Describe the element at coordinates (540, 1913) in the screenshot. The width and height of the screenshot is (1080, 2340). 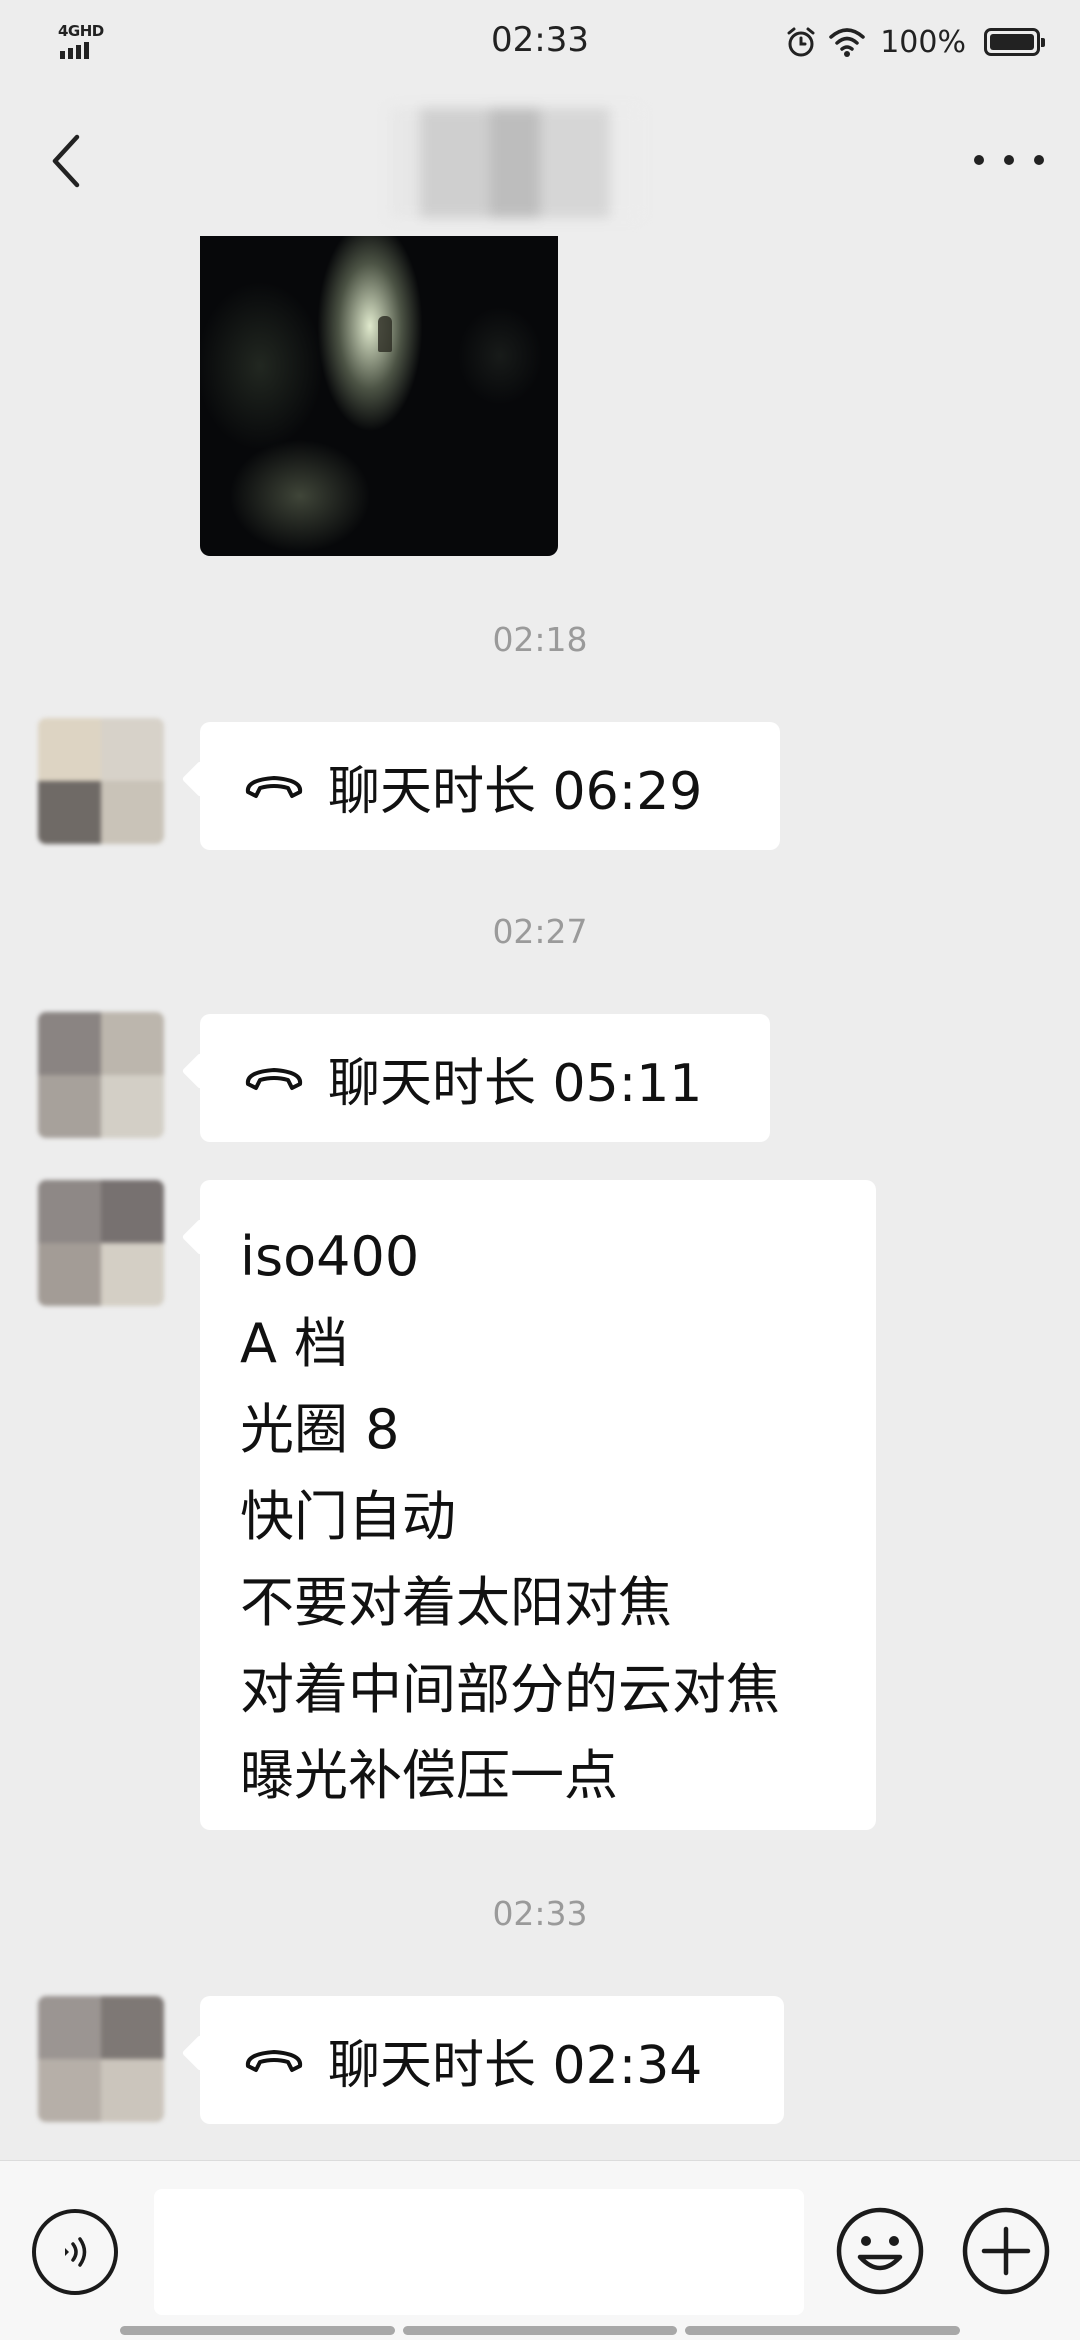
I see `timestamp: 02:33` at that location.